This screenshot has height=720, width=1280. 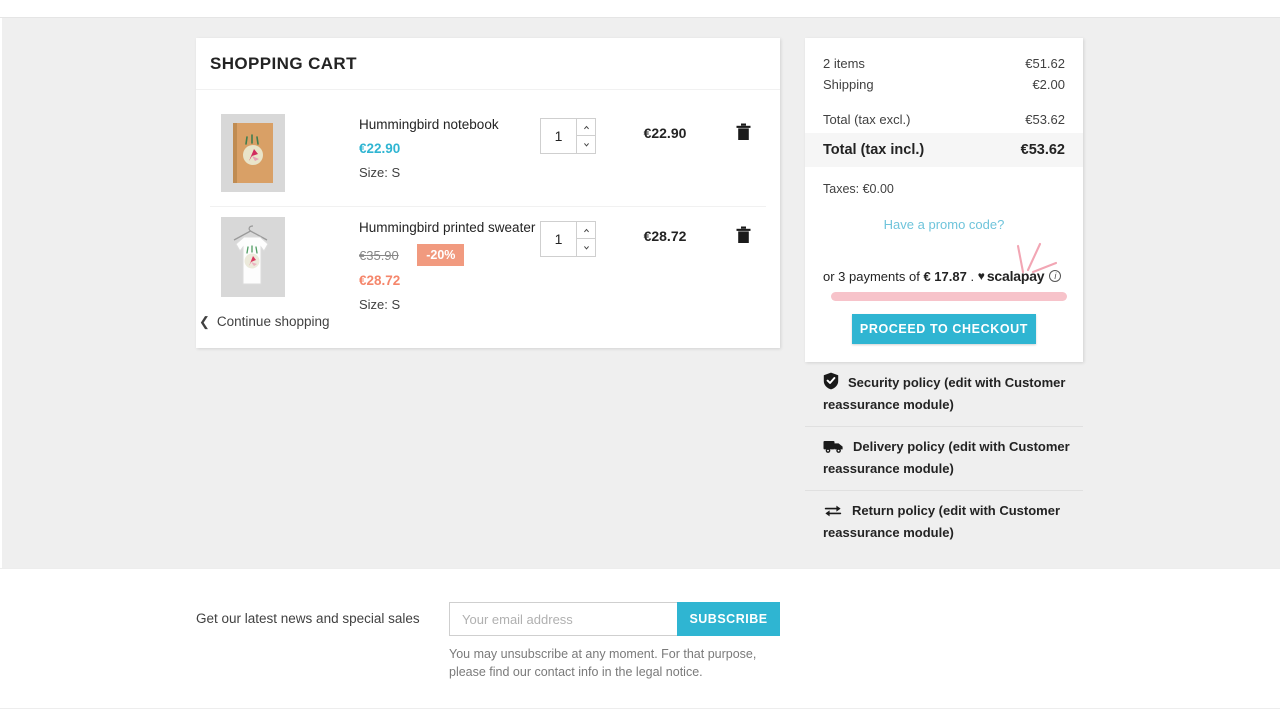 I want to click on heart-icon: ♥, so click(x=981, y=276).